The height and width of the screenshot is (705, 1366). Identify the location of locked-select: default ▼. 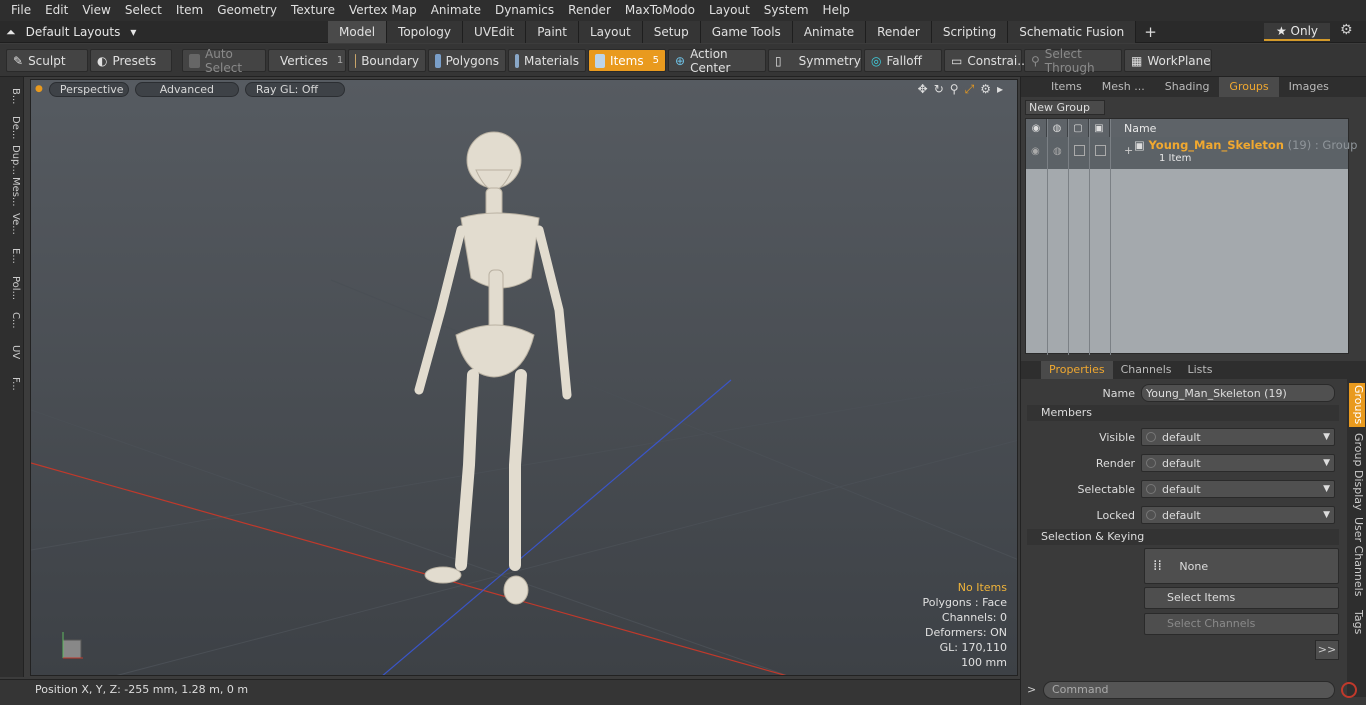
(1238, 515).